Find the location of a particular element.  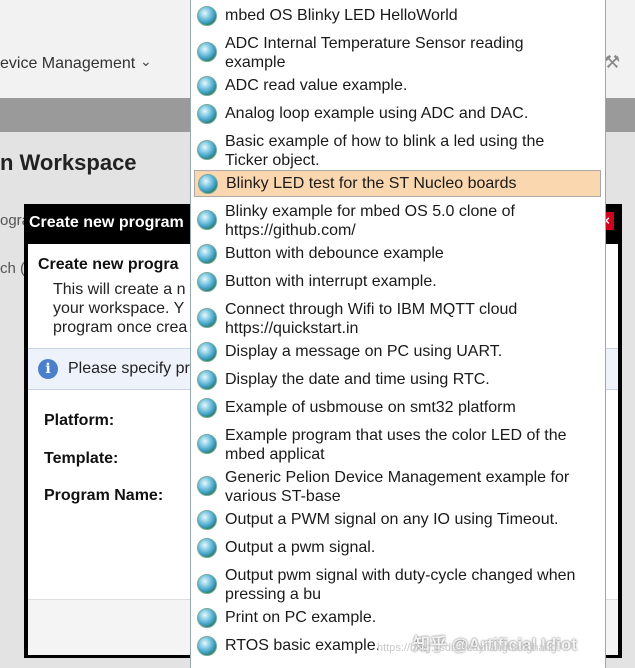

info-text: Please specify pr is located at coordinates (129, 368).